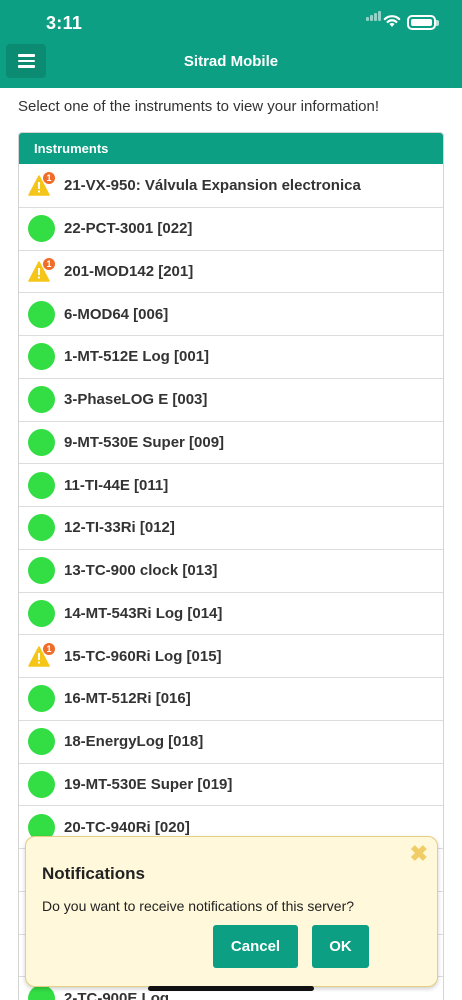  I want to click on instrument-label: 20-TC-940Ri [020], so click(127, 827).